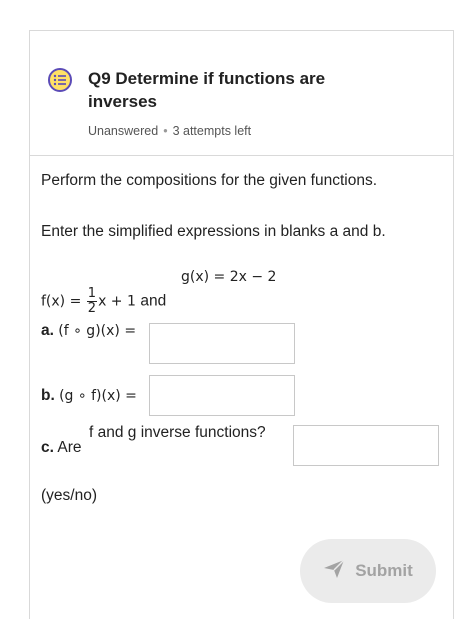 The height and width of the screenshot is (619, 474). What do you see at coordinates (222, 395) in the screenshot?
I see `answer-b-input` at bounding box center [222, 395].